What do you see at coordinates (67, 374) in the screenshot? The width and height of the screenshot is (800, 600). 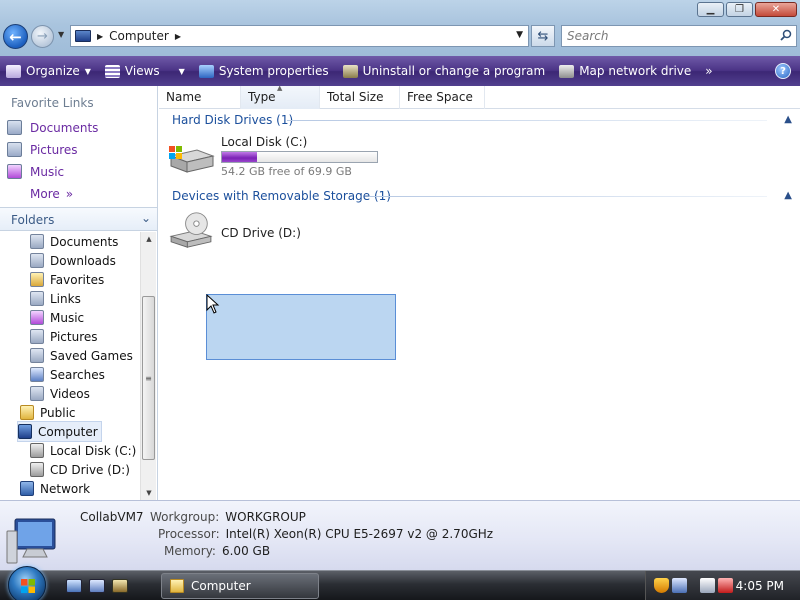 I see `tree-item-searches: Searches` at bounding box center [67, 374].